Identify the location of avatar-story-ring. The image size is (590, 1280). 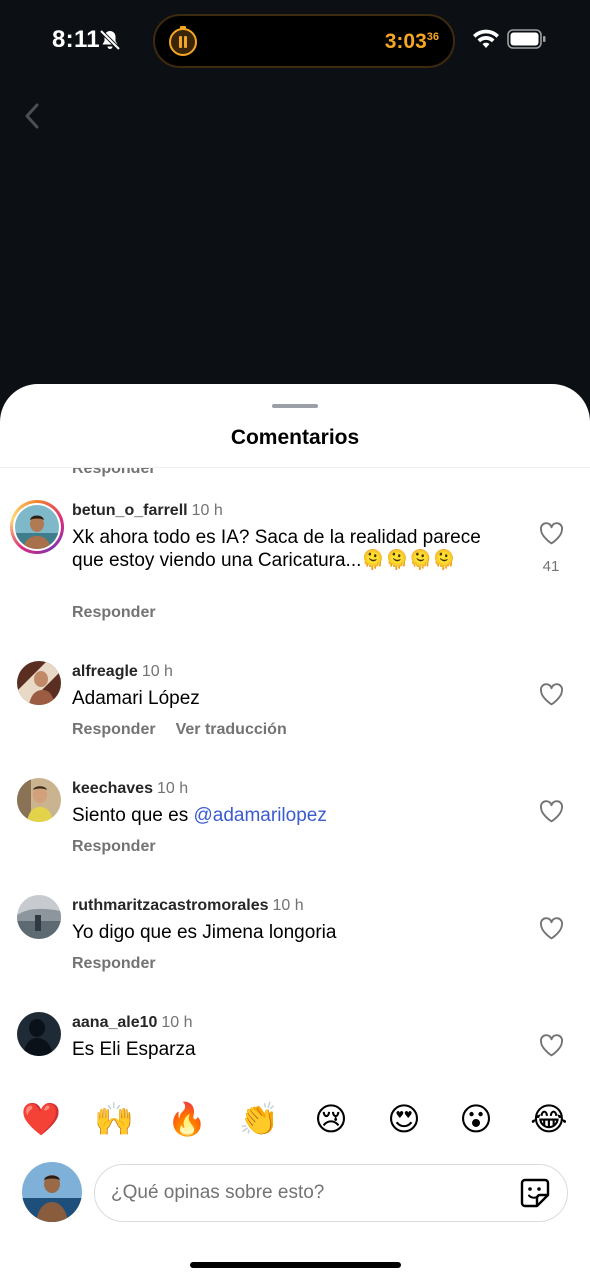
(37, 527).